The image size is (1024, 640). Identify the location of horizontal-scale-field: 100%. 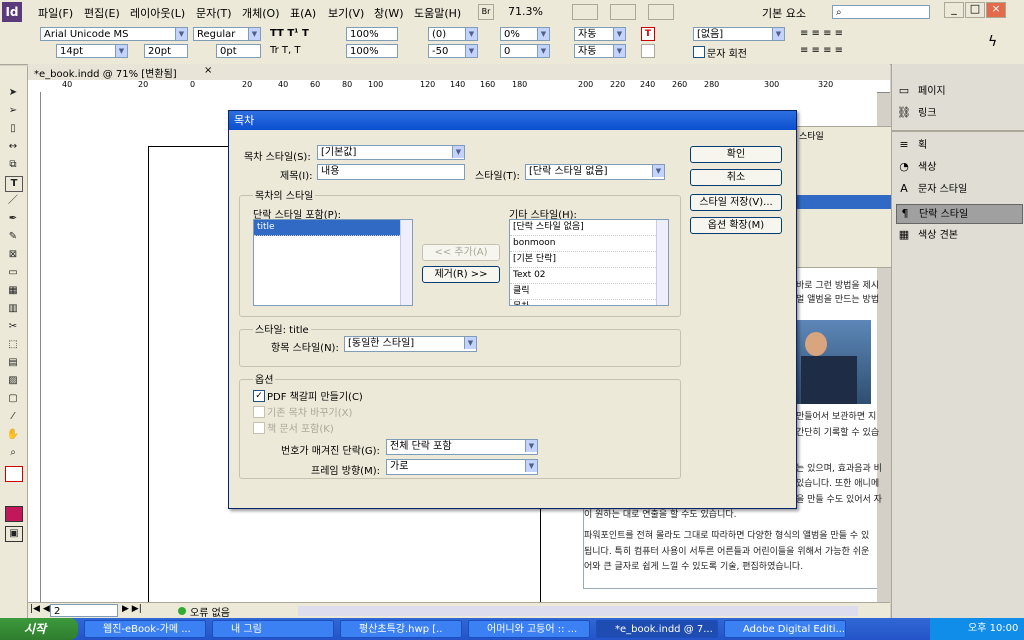
(372, 51).